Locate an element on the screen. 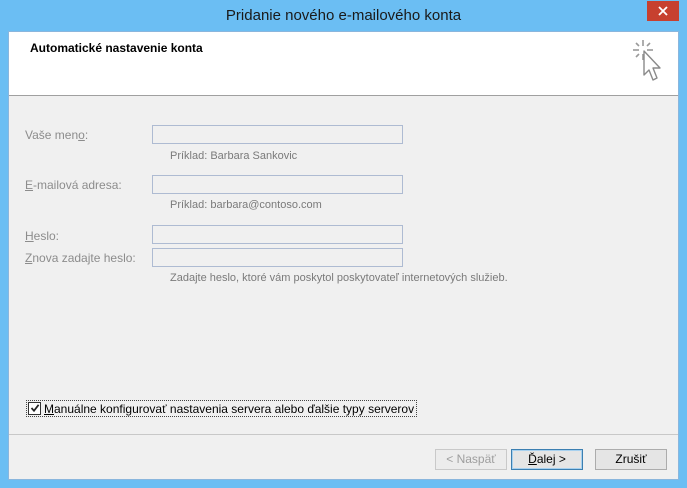 This screenshot has width=687, height=488. back-button: < Naspäť is located at coordinates (471, 459).